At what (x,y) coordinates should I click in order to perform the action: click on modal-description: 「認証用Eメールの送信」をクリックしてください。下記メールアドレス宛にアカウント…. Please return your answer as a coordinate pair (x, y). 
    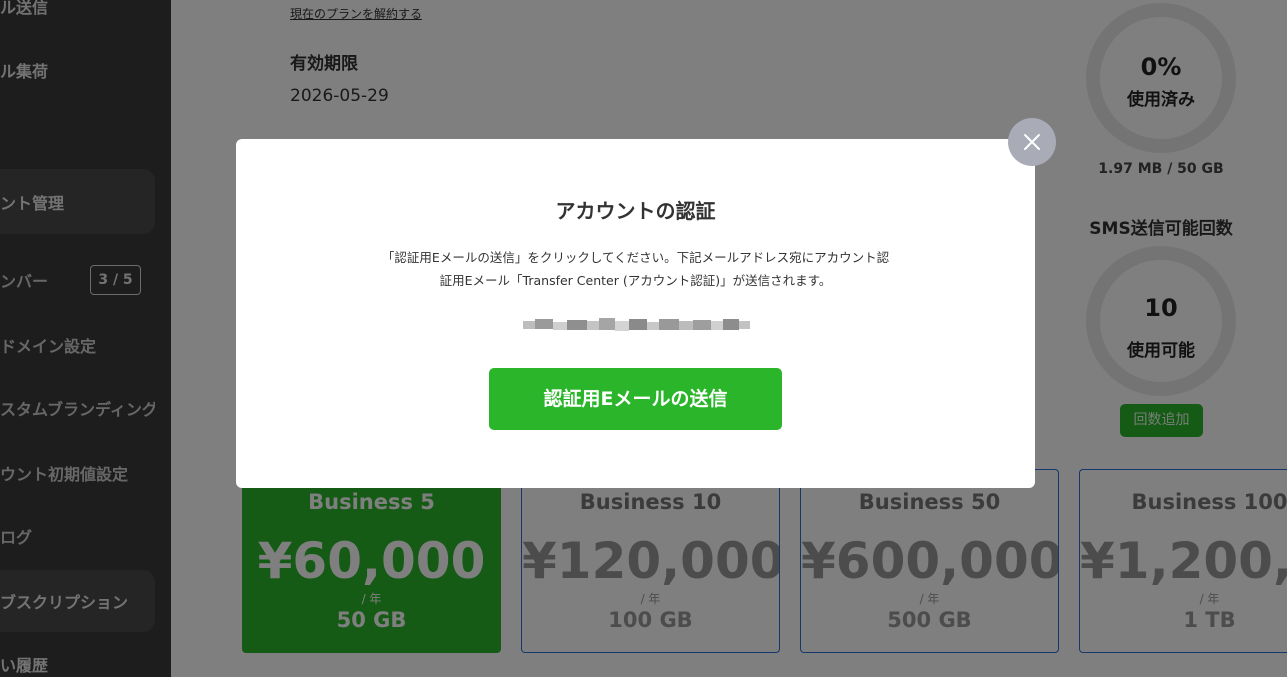
    Looking at the image, I should click on (635, 269).